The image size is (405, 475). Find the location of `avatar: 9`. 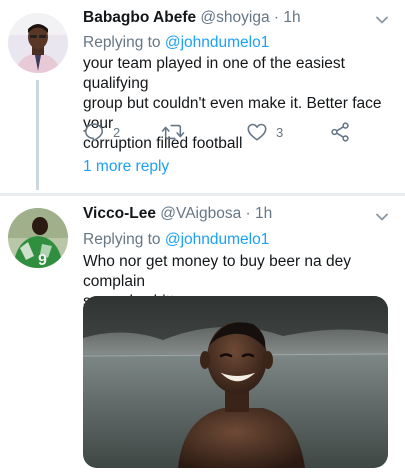

avatar: 9 is located at coordinates (38, 238).